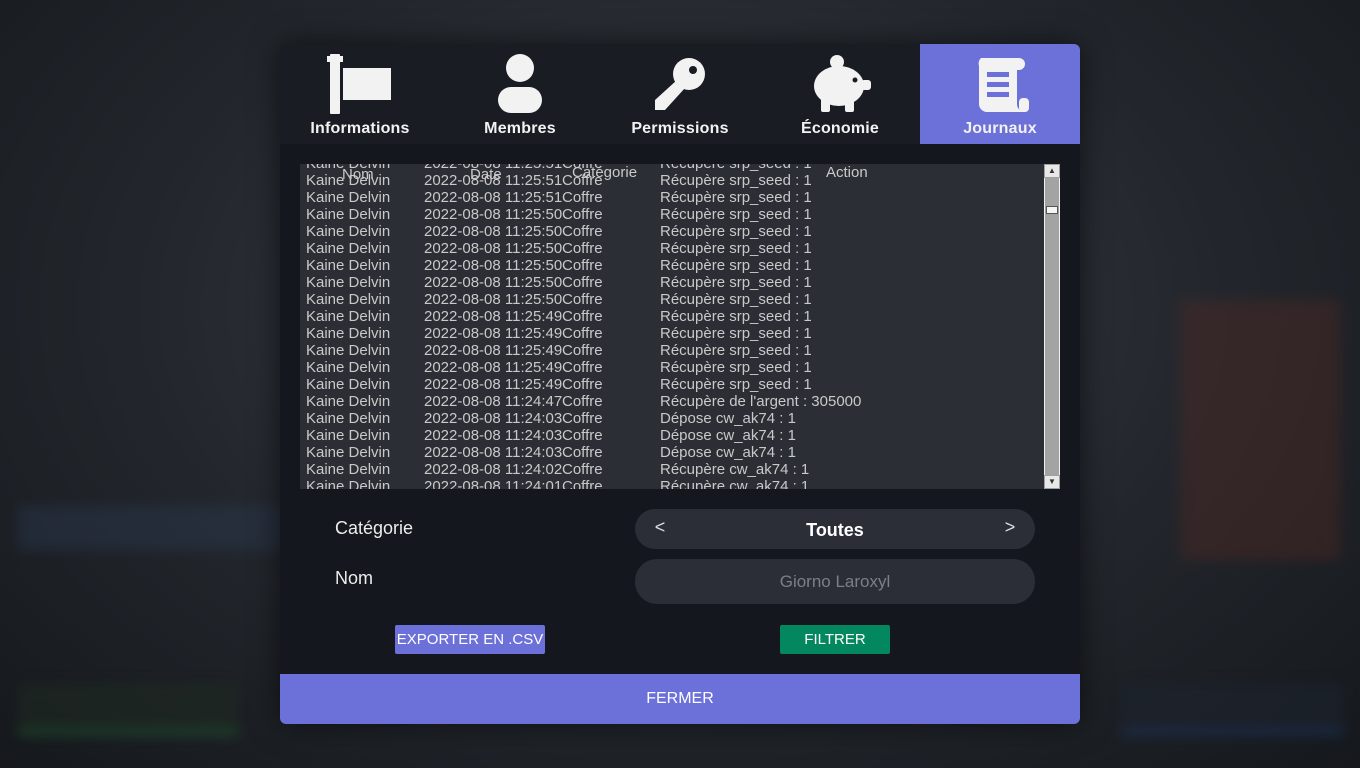  What do you see at coordinates (128, 709) in the screenshot?
I see `background-hud-left` at bounding box center [128, 709].